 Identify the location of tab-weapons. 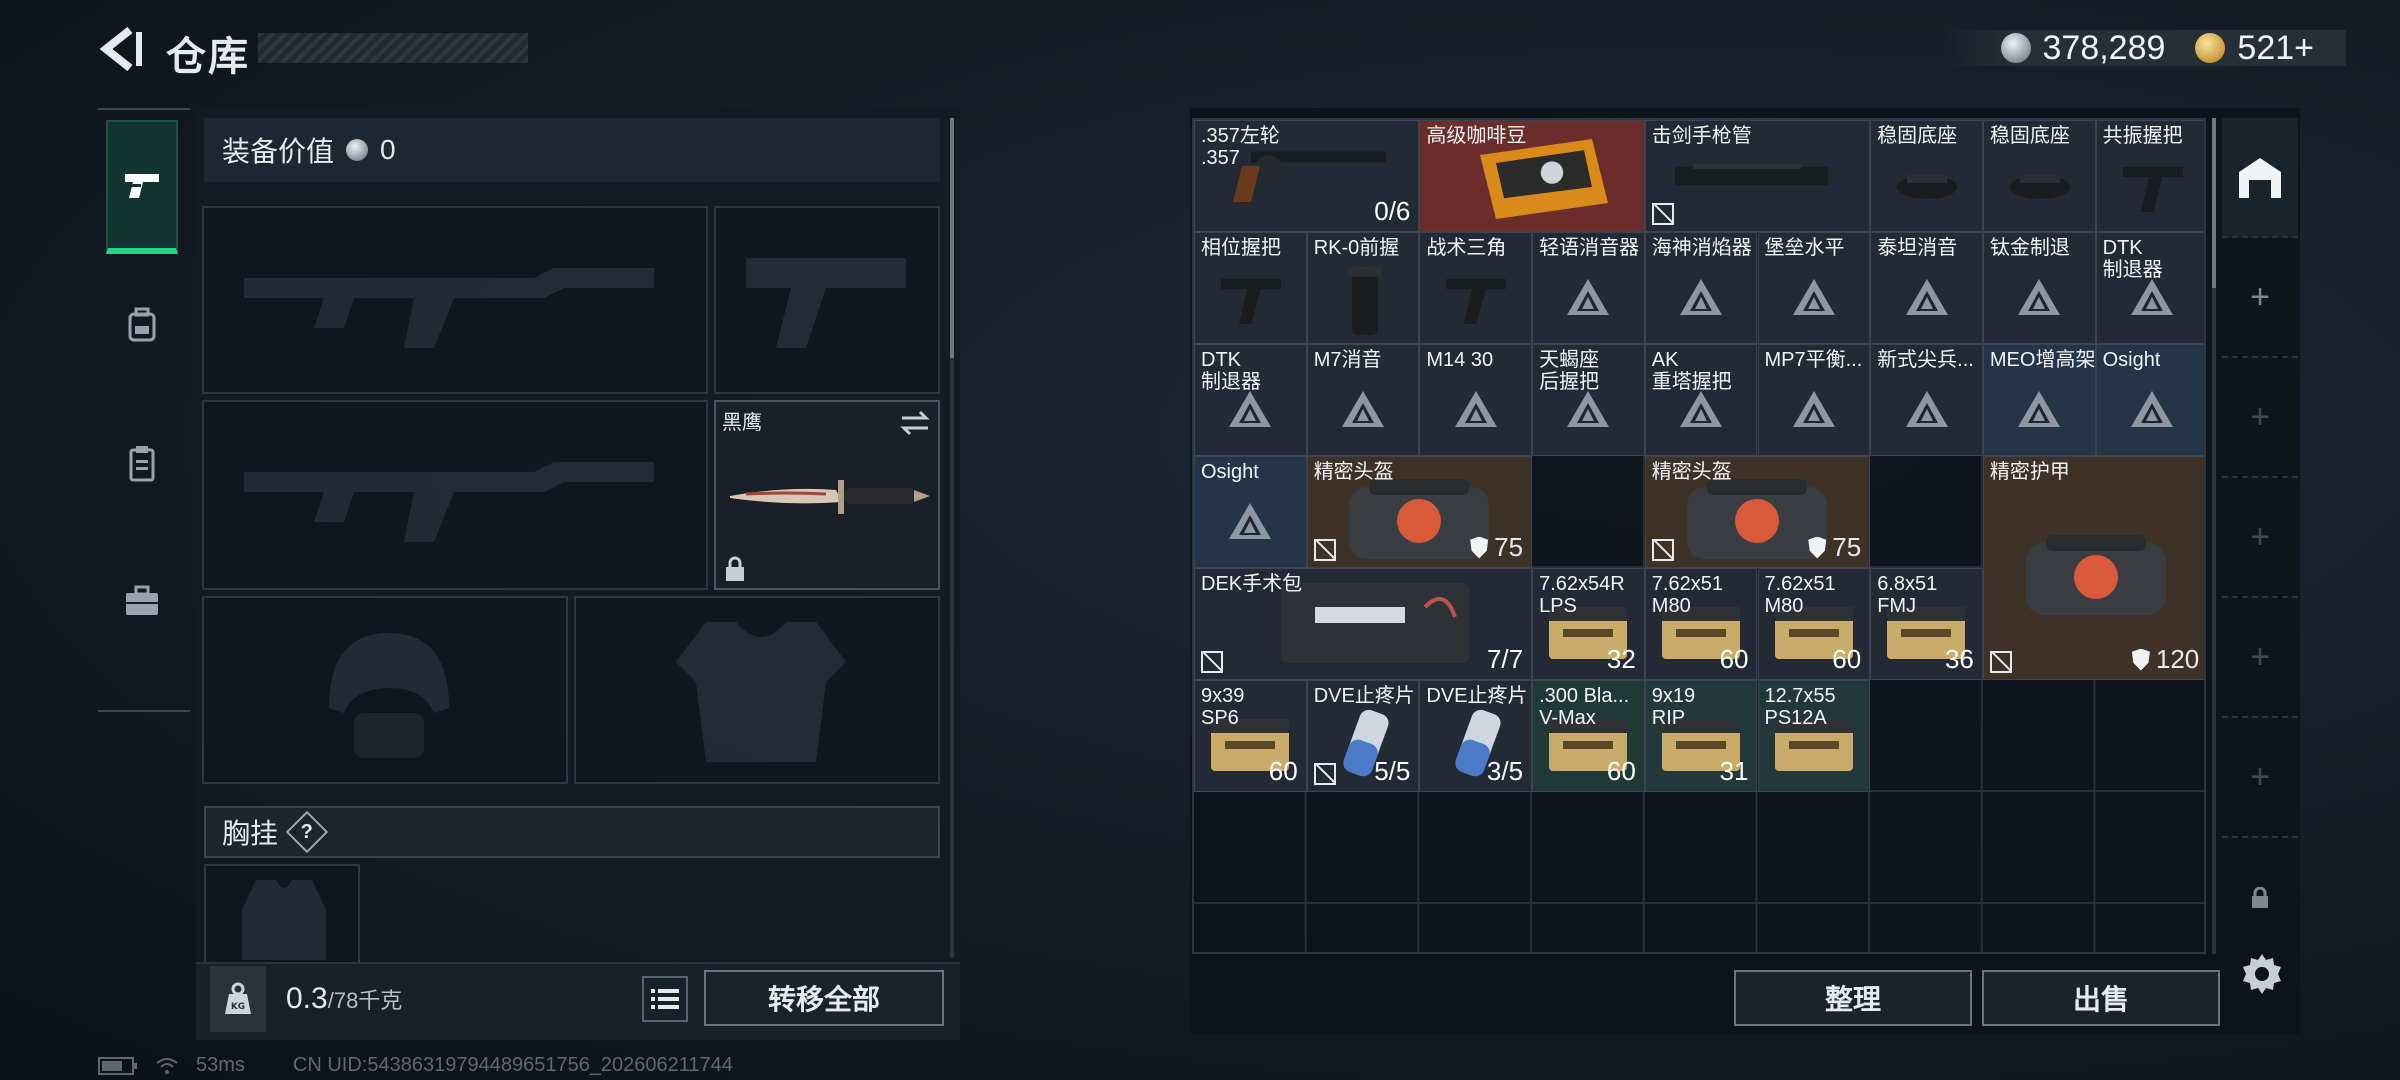
(142, 187).